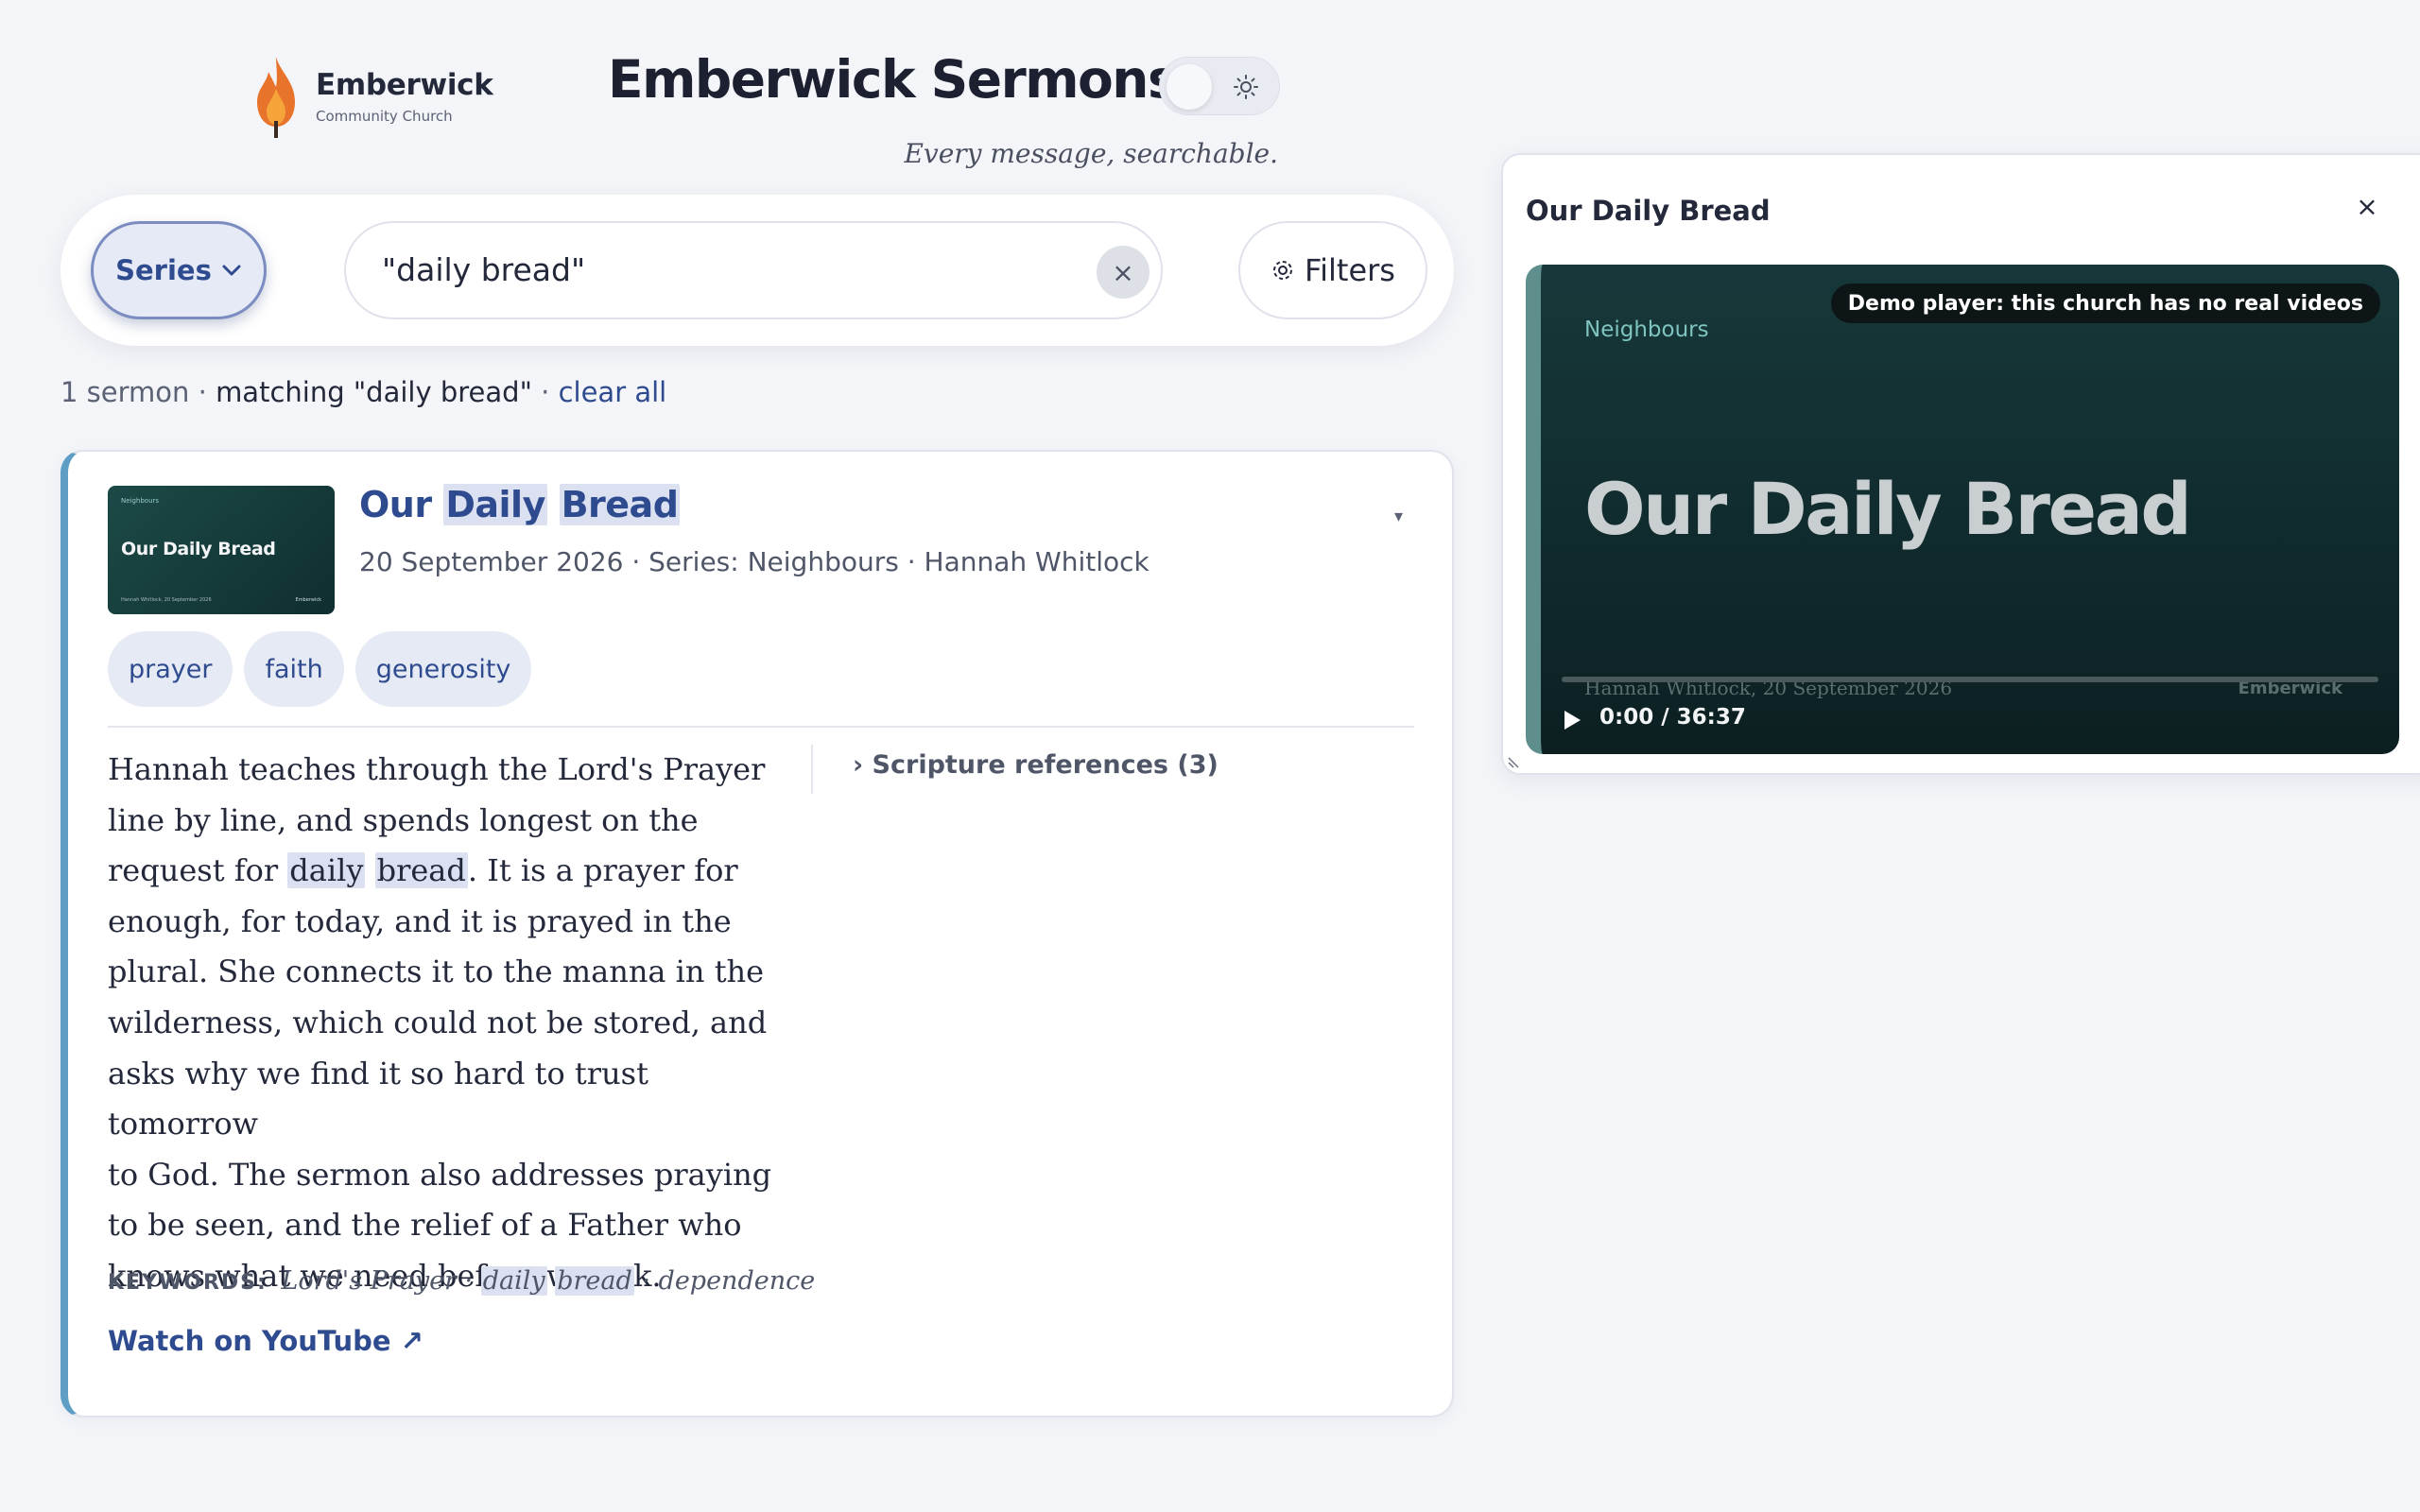 The width and height of the screenshot is (2420, 1512). What do you see at coordinates (231, 270) in the screenshot?
I see `chevron-down-icon` at bounding box center [231, 270].